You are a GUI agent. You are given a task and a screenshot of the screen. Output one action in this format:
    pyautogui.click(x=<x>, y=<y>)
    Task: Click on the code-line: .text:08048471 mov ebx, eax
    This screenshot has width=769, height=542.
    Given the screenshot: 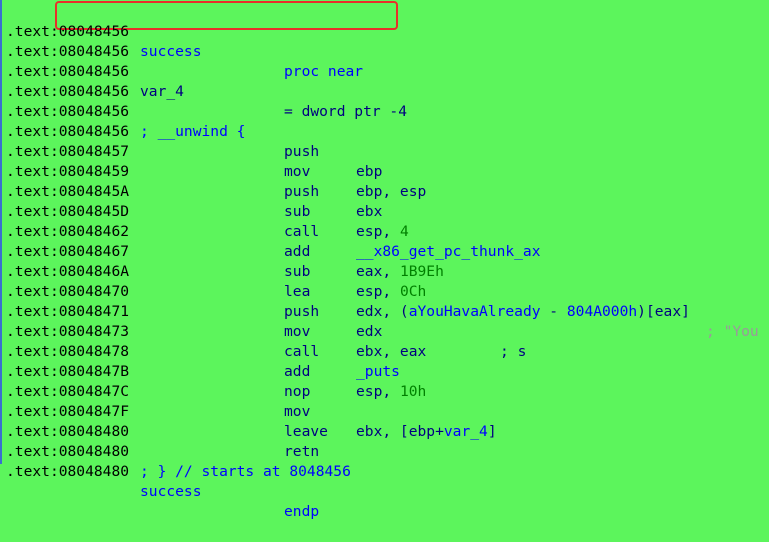 What is the action you would take?
    pyautogui.click(x=385, y=321)
    